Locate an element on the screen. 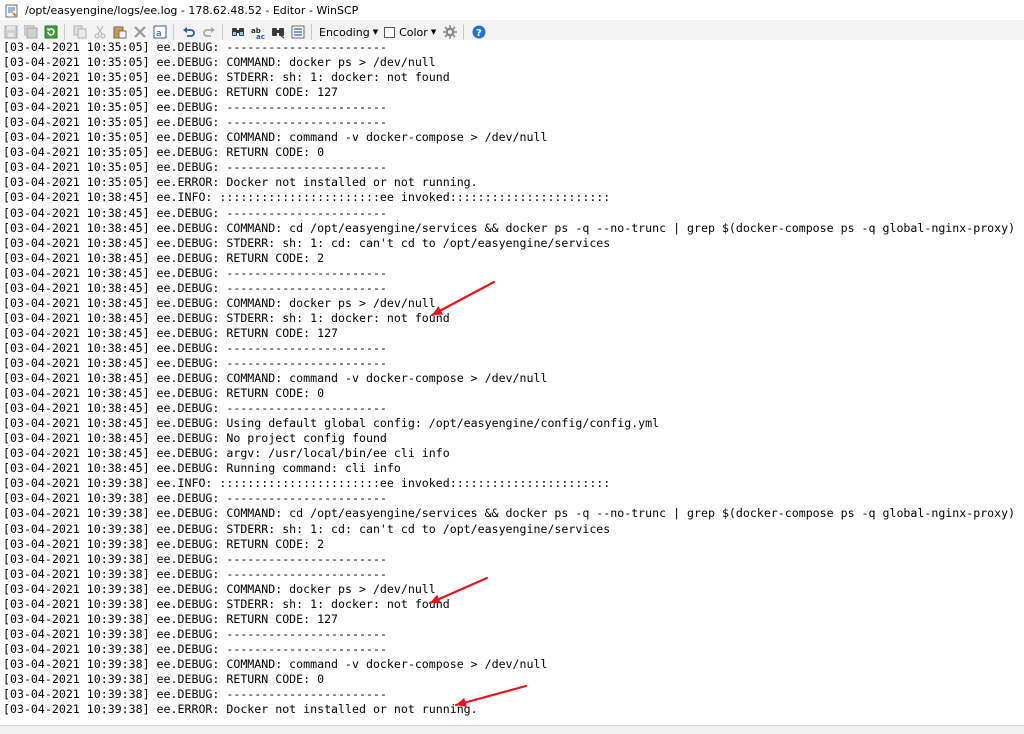  color-dropdown: Color ▼ is located at coordinates (410, 32).